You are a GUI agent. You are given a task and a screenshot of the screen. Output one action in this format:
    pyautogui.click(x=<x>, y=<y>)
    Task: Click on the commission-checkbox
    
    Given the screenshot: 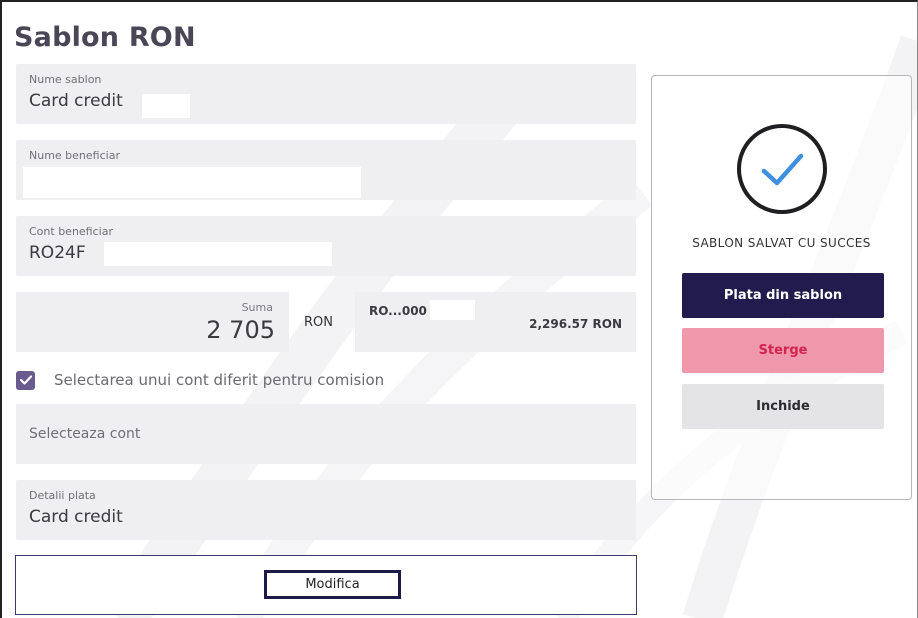 What is the action you would take?
    pyautogui.click(x=25, y=380)
    